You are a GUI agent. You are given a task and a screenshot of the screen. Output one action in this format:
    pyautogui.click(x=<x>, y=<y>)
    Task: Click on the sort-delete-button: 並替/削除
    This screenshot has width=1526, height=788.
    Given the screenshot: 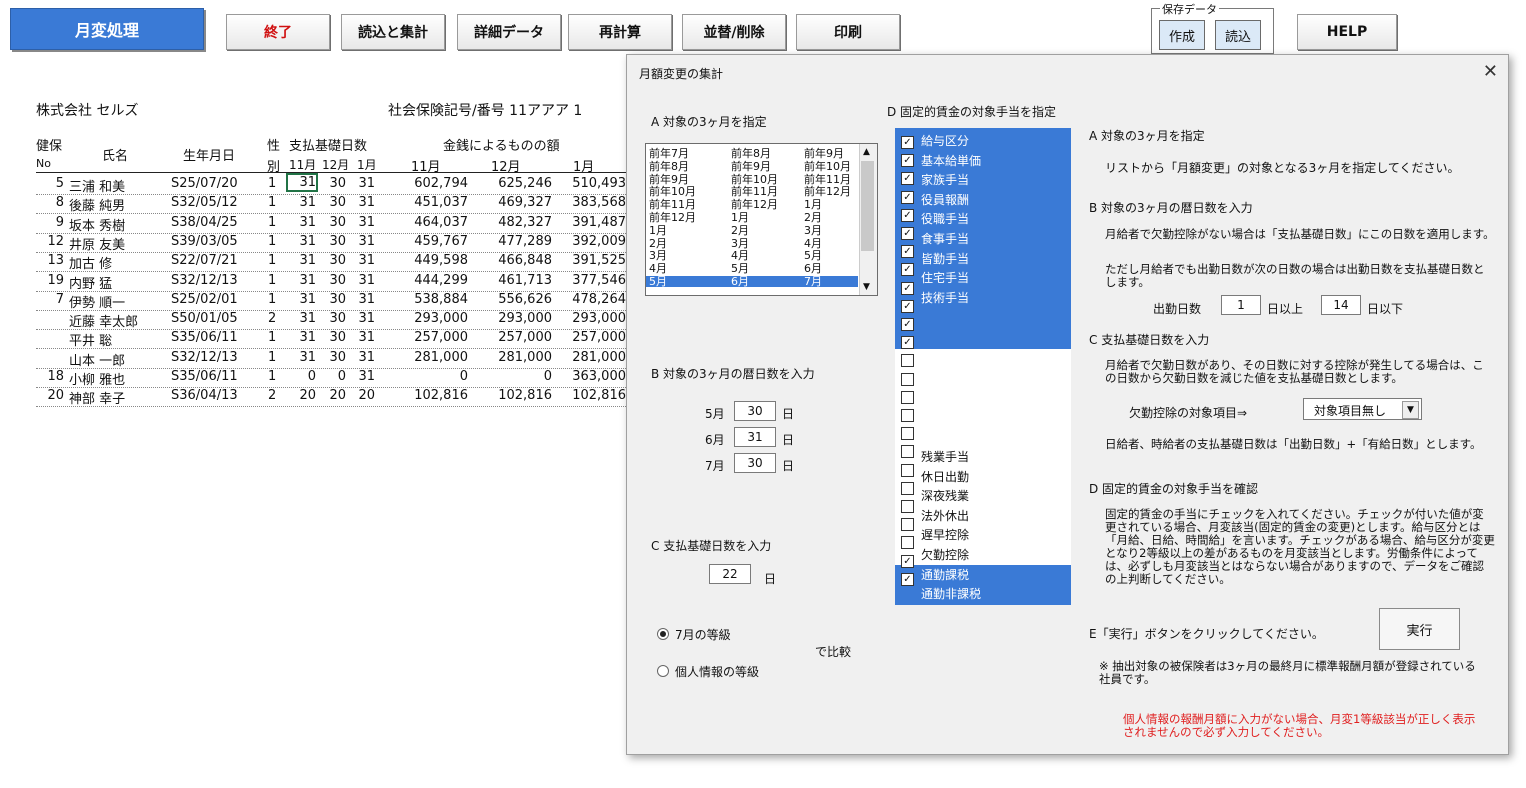 What is the action you would take?
    pyautogui.click(x=734, y=32)
    